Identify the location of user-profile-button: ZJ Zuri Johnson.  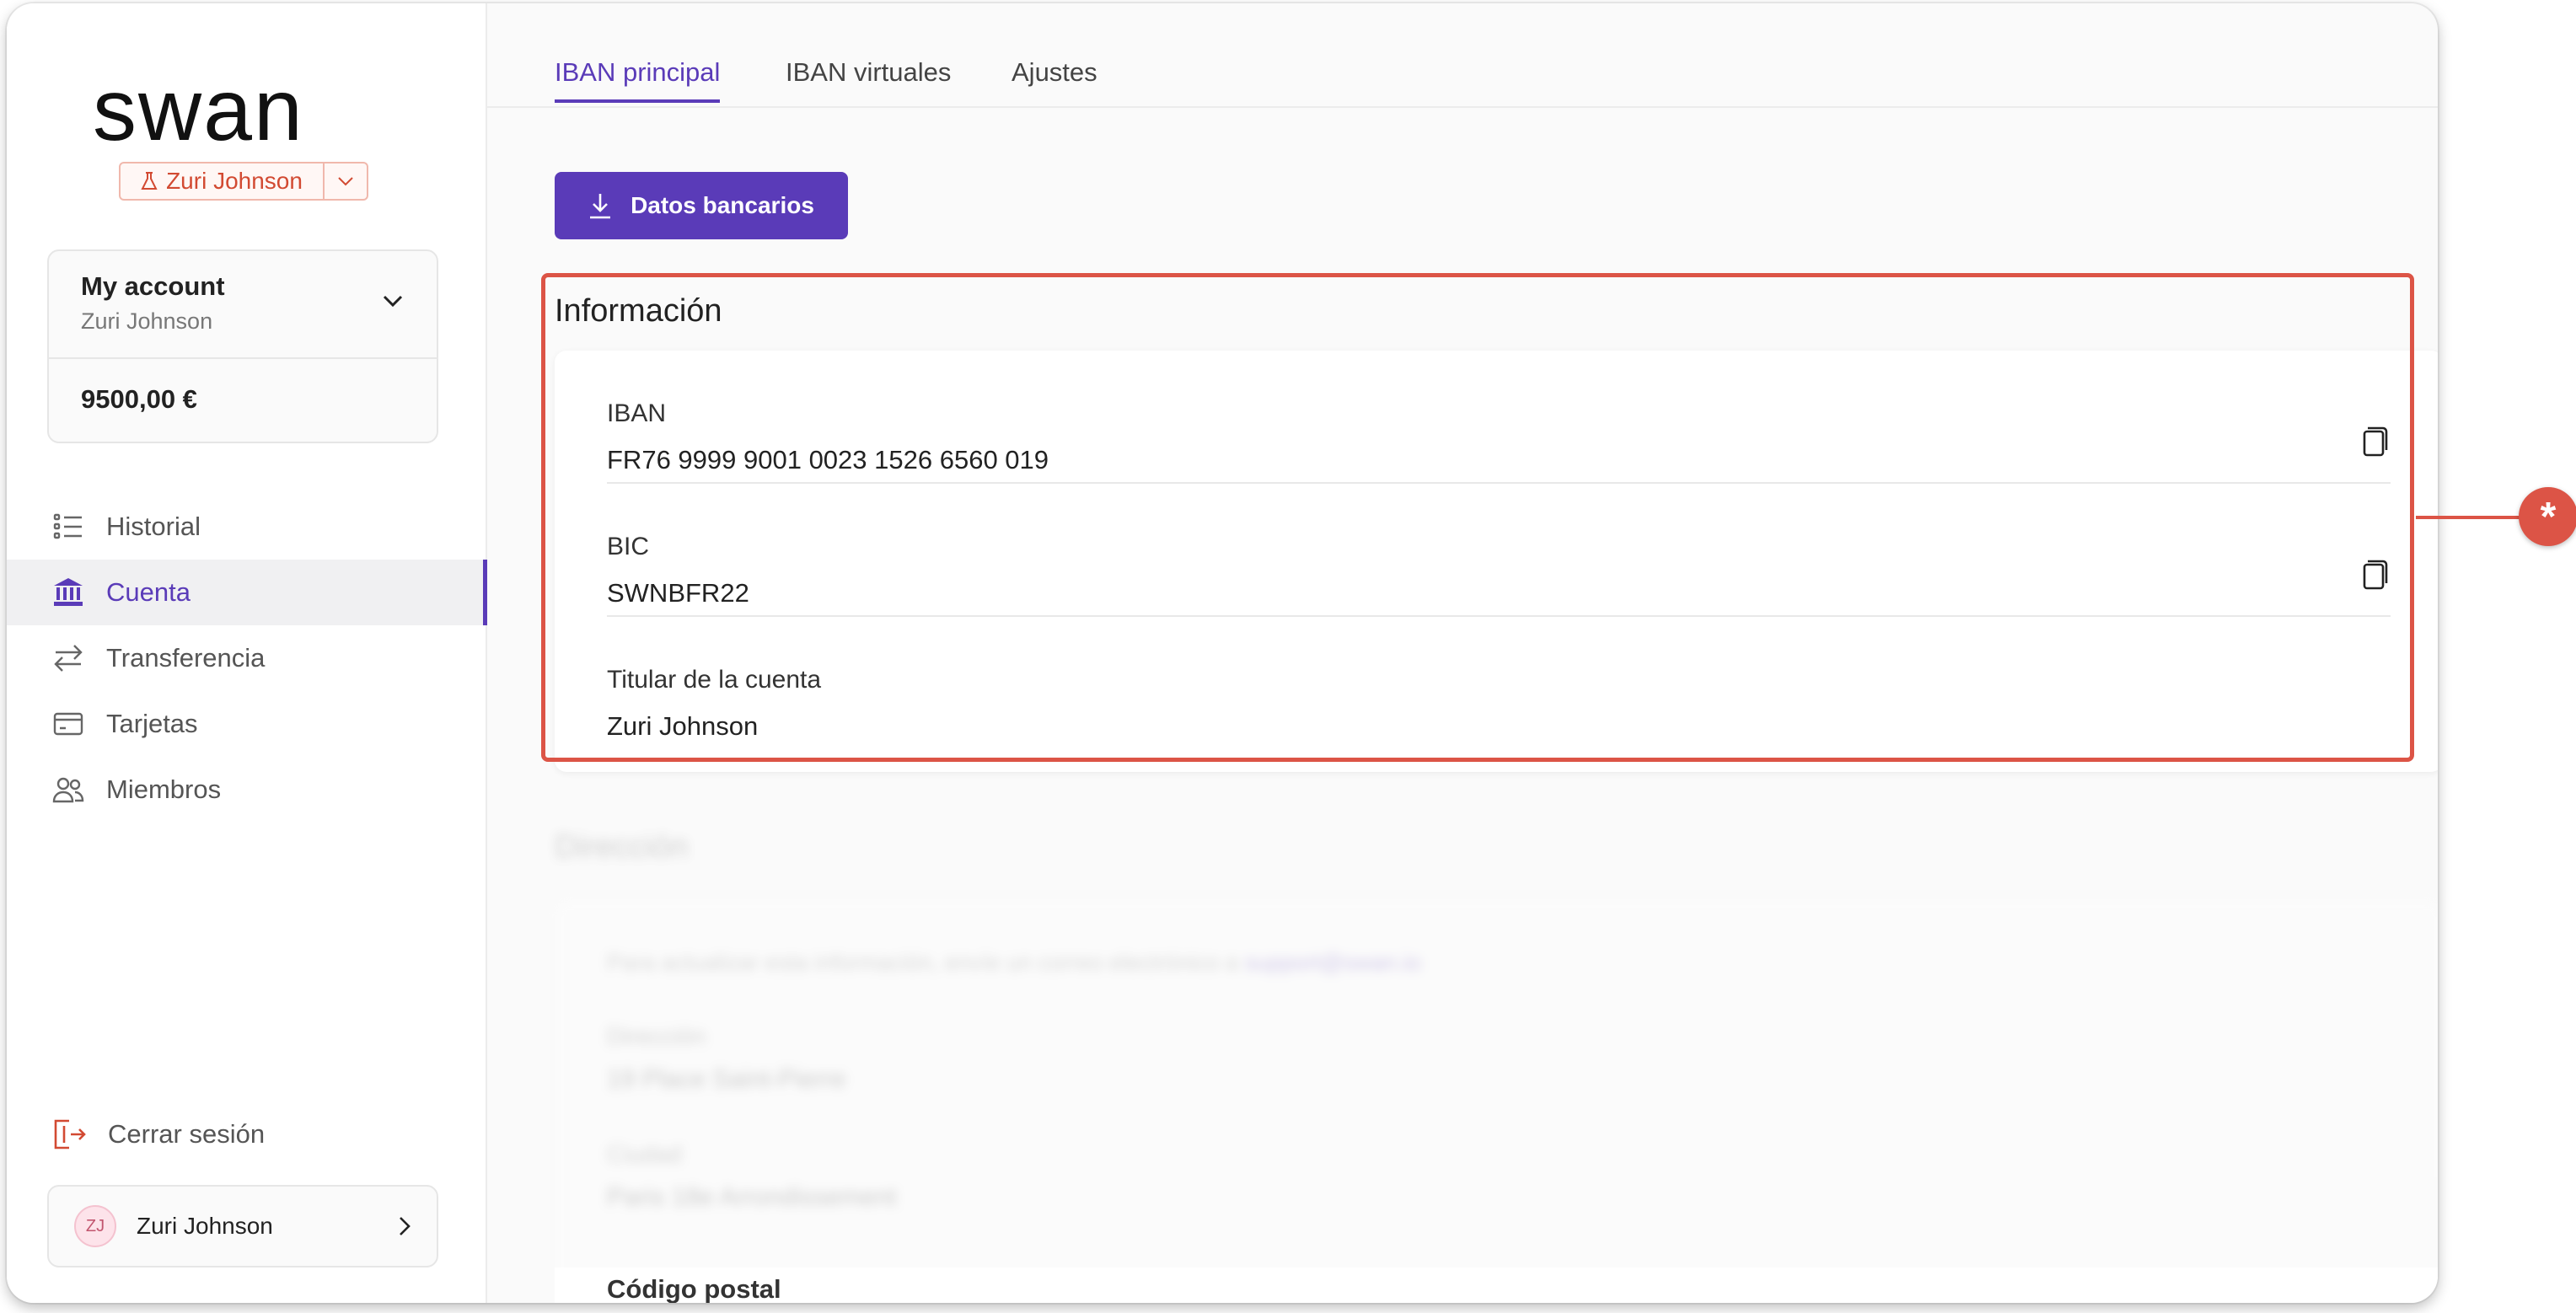
(242, 1226).